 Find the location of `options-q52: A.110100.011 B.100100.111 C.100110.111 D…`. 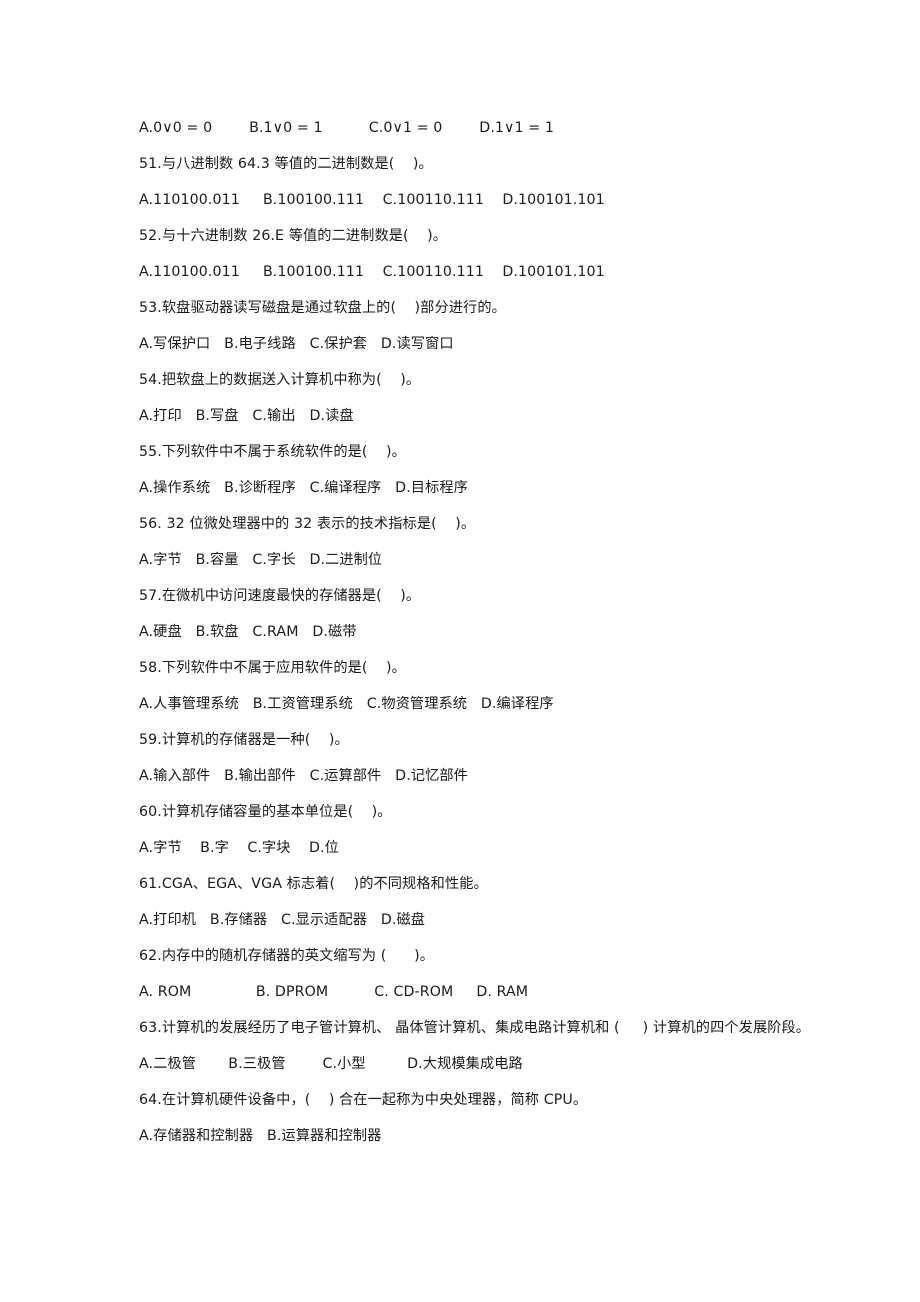

options-q52: A.110100.011 B.100100.111 C.100110.111 D… is located at coordinates (372, 272).